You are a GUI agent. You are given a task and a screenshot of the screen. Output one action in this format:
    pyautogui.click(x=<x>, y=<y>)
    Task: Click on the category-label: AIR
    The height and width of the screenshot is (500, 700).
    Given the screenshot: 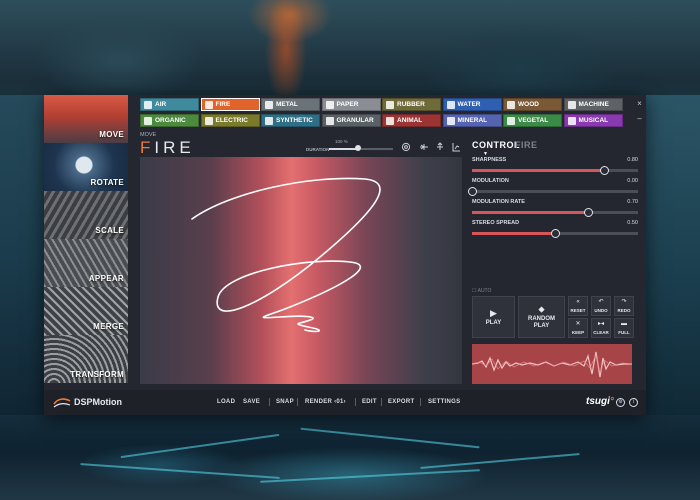 What is the action you would take?
    pyautogui.click(x=161, y=104)
    